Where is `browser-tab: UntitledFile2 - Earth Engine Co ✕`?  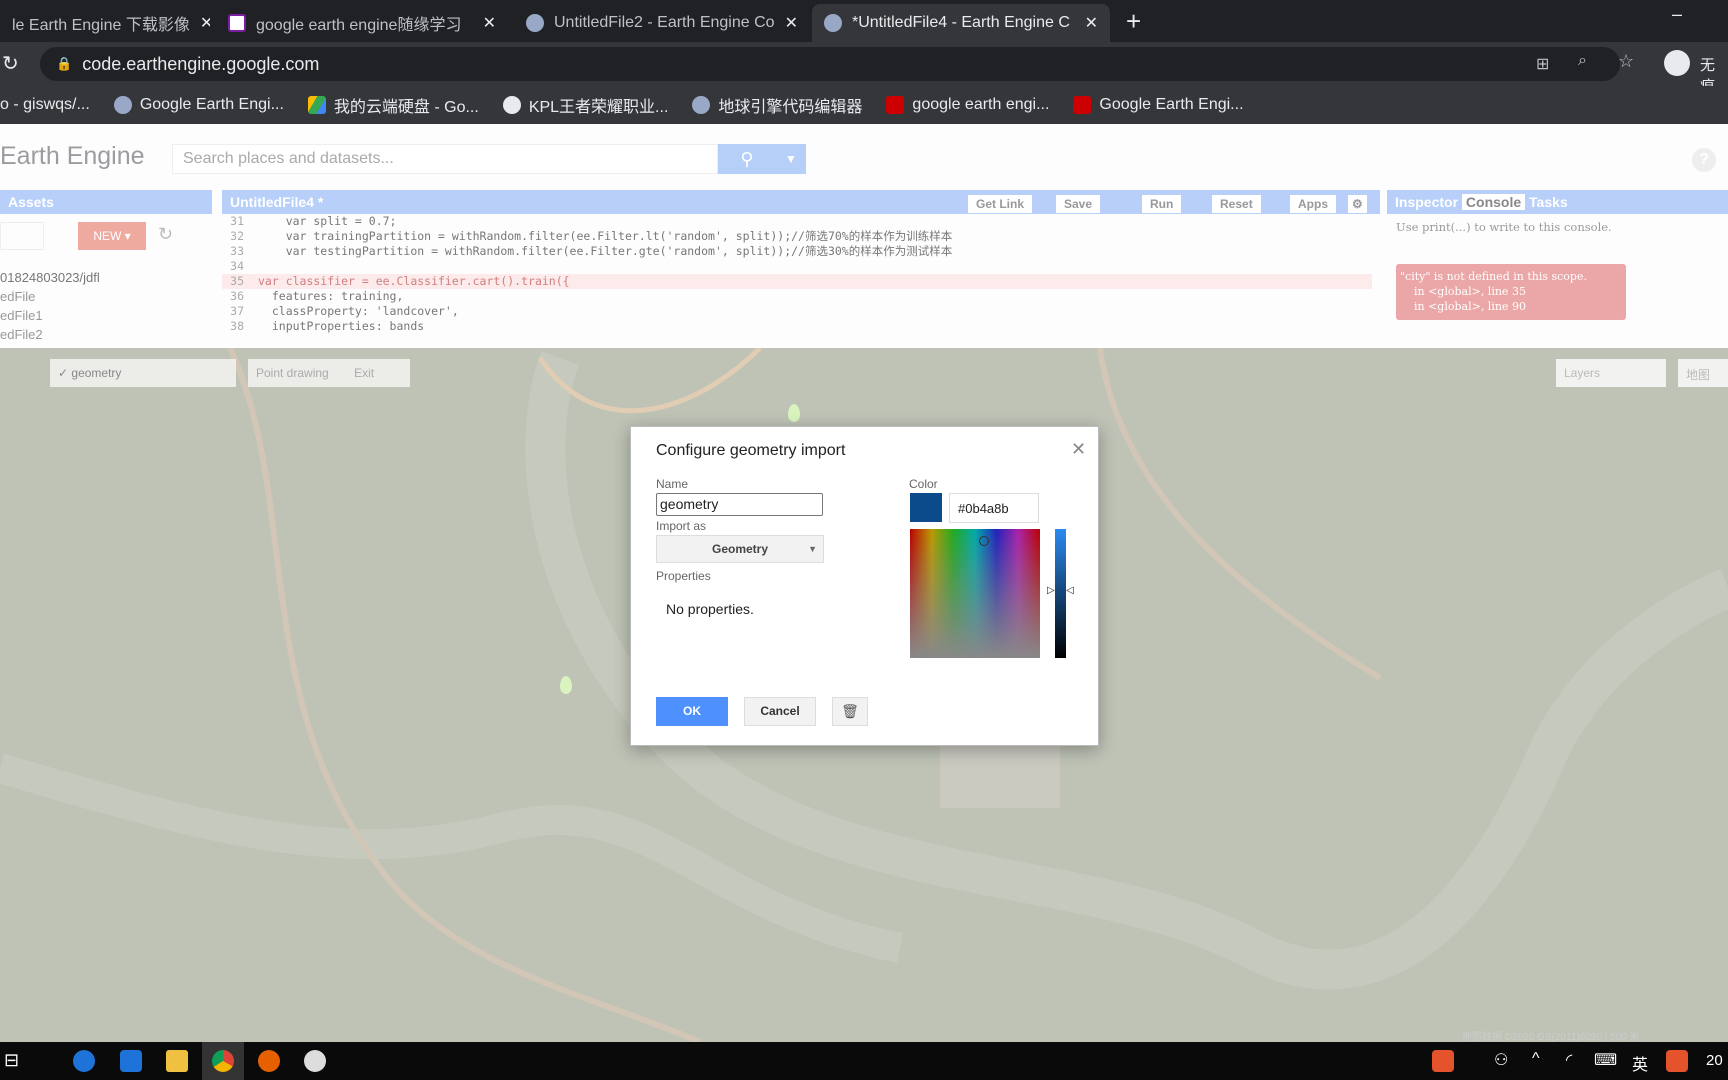
browser-tab: UntitledFile2 - Earth Engine Co ✕ is located at coordinates (662, 23).